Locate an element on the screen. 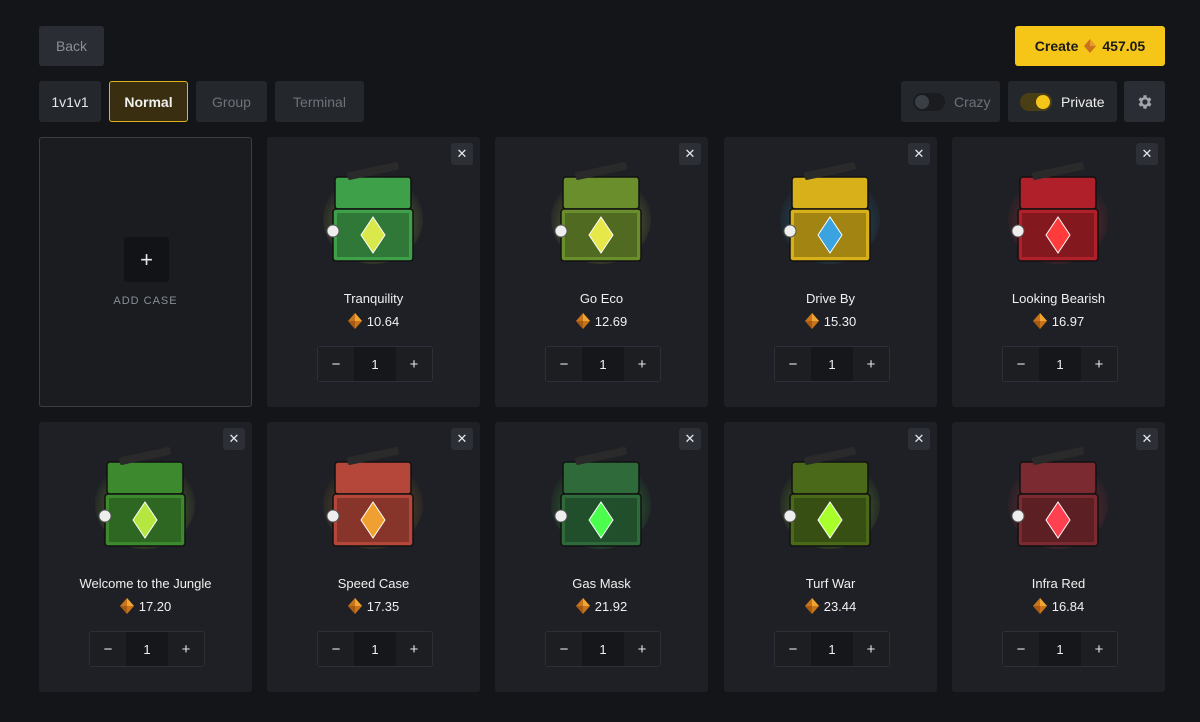  plus-icon: + is located at coordinates (146, 259).